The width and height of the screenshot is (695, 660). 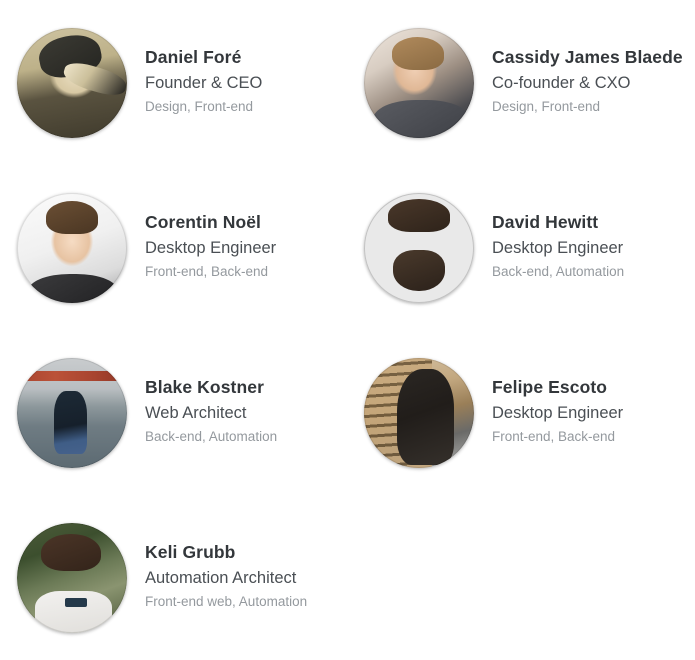 What do you see at coordinates (76, 603) in the screenshot?
I see `bowtie-detail` at bounding box center [76, 603].